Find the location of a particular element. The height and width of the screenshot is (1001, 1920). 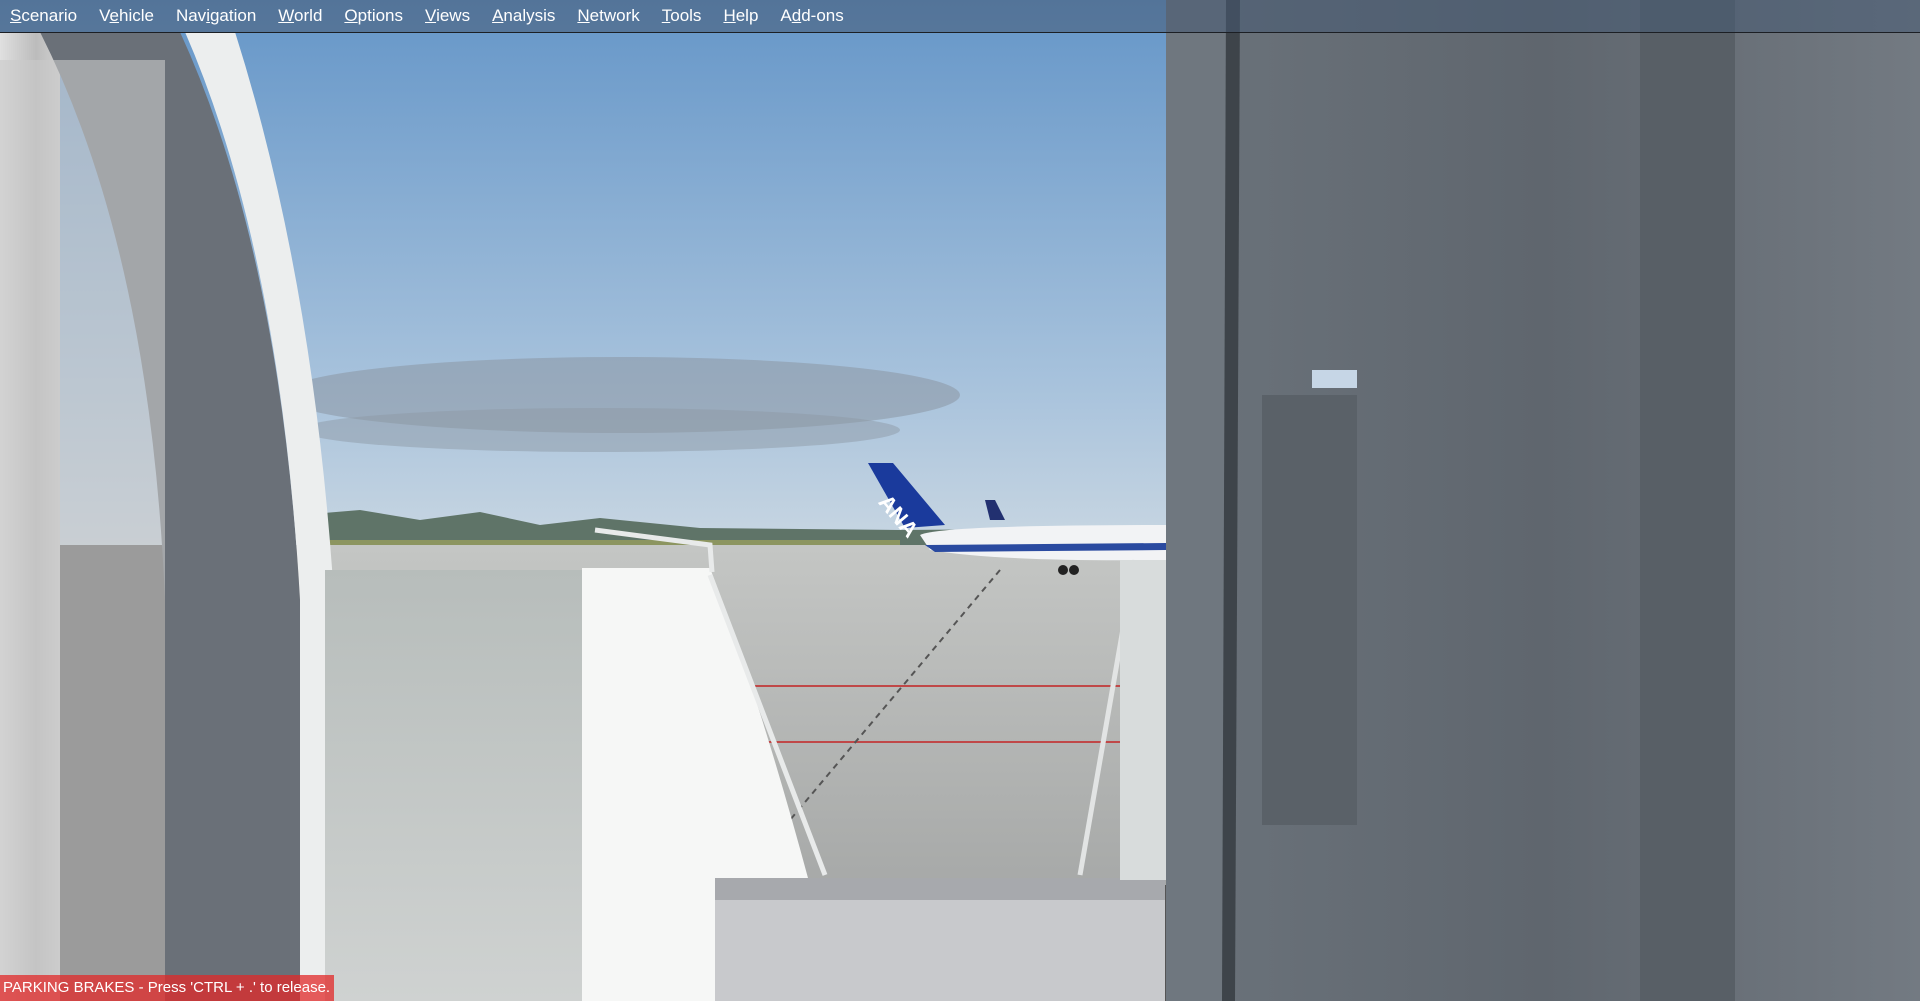

door-handle-block is located at coordinates (1309, 610).